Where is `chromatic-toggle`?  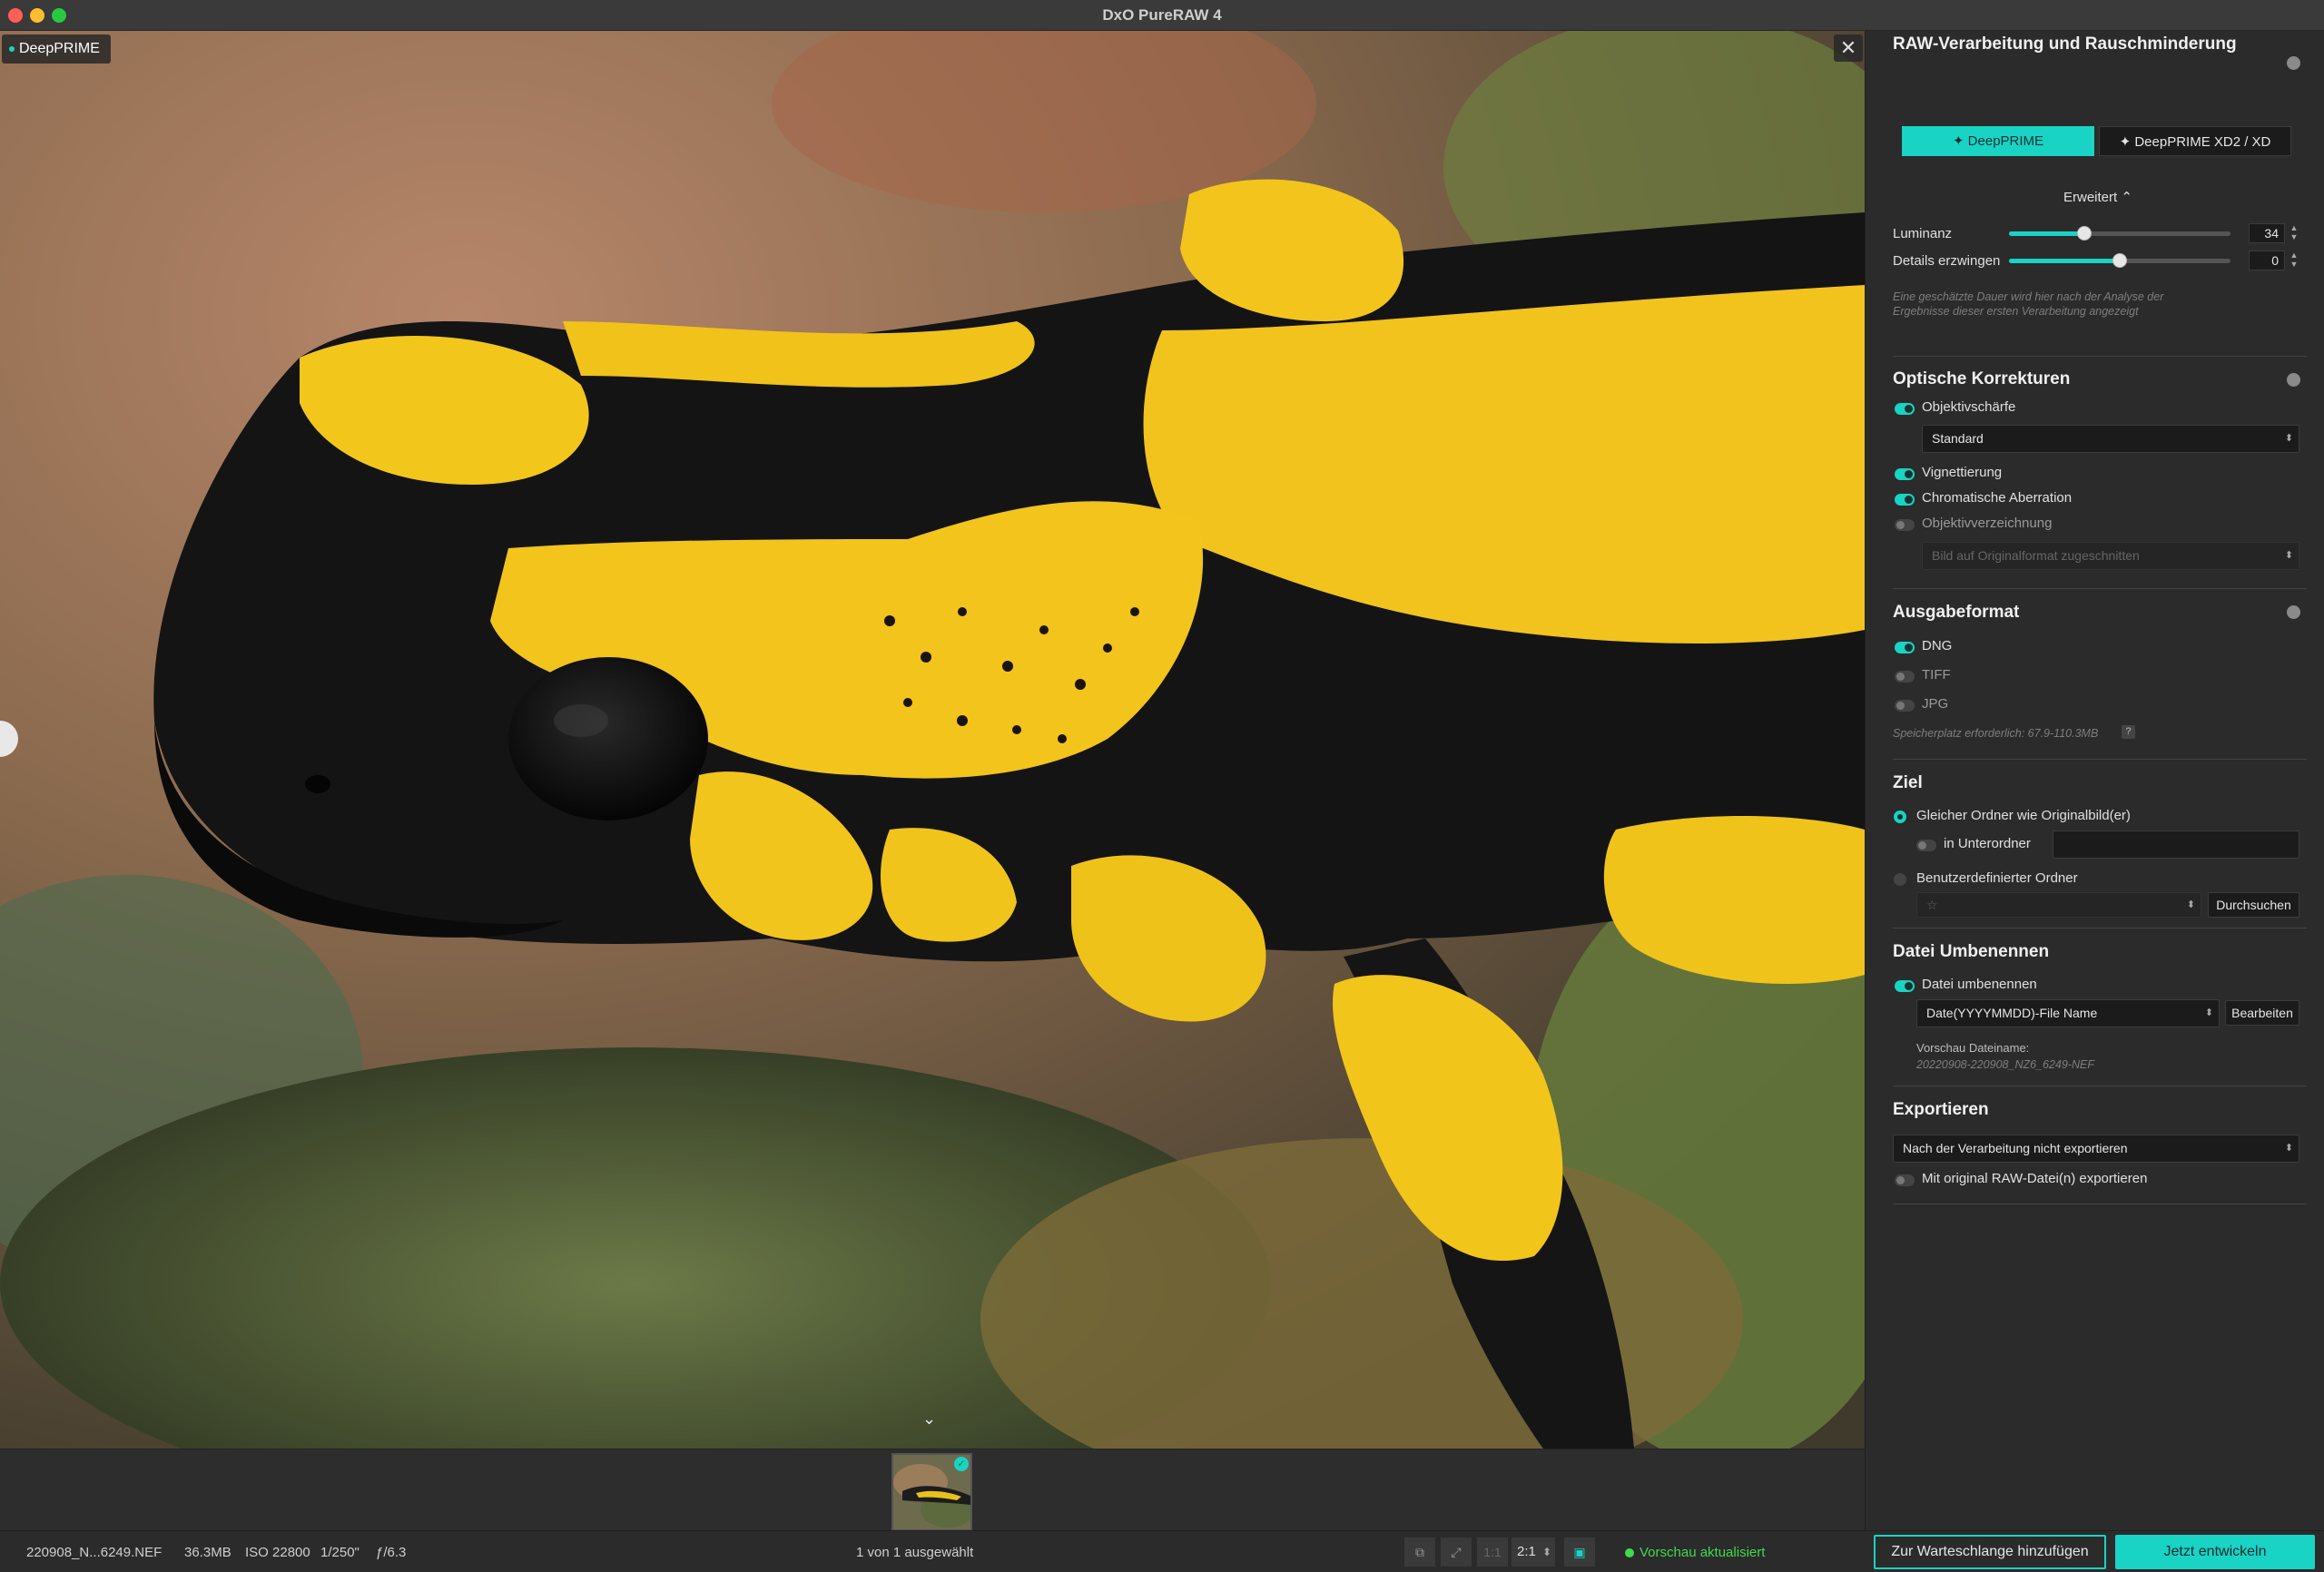
chromatic-toggle is located at coordinates (1905, 500).